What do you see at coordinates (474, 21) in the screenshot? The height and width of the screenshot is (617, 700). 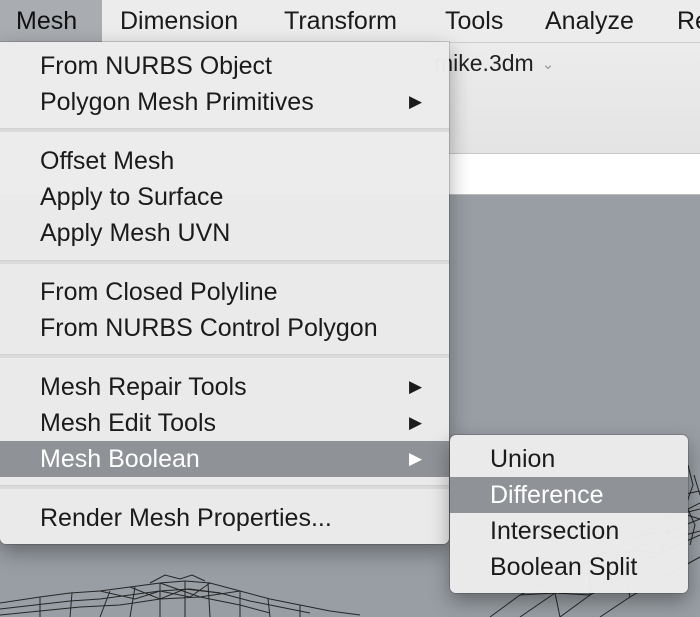 I see `menubar-item-tools: Tools` at bounding box center [474, 21].